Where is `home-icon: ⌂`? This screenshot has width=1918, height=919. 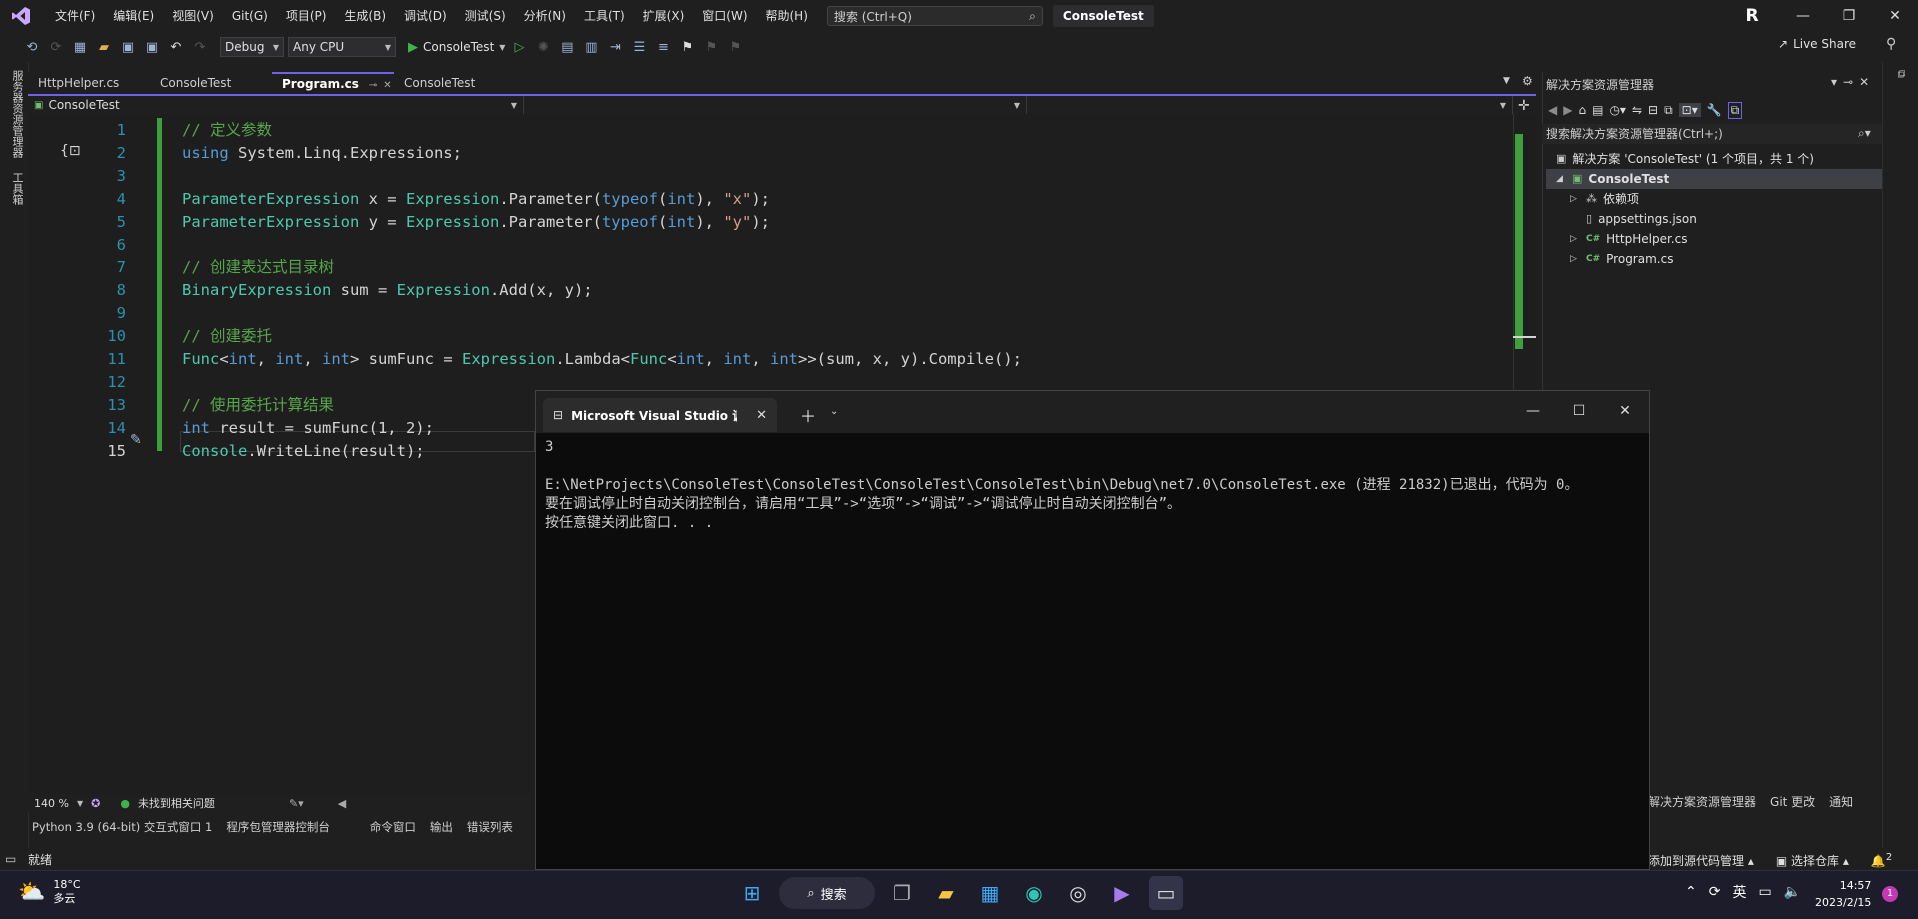 home-icon: ⌂ is located at coordinates (1582, 110).